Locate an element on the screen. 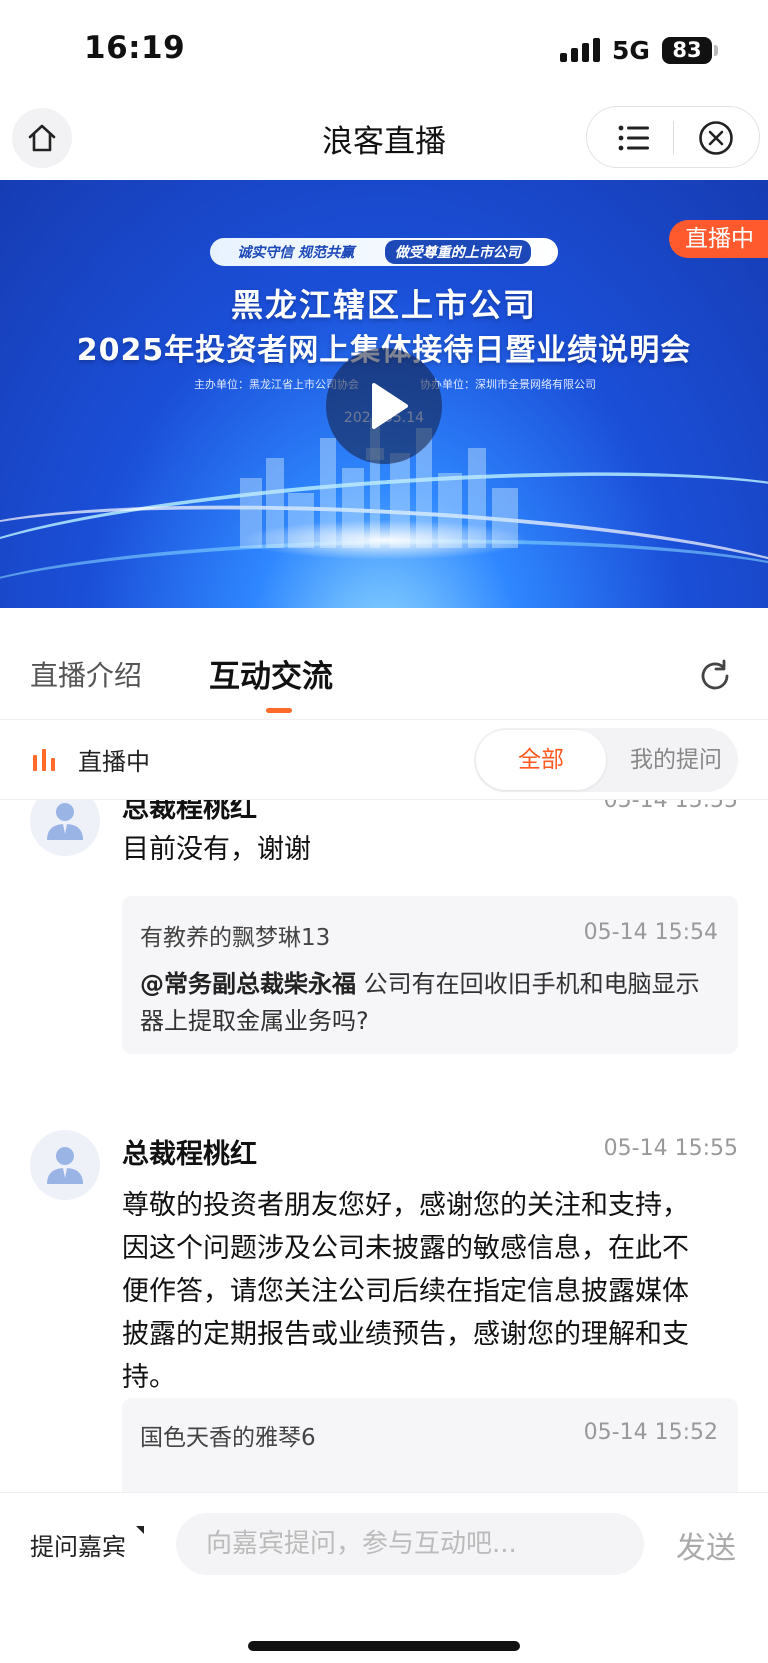 The image size is (768, 1663). refresh-icon is located at coordinates (715, 676).